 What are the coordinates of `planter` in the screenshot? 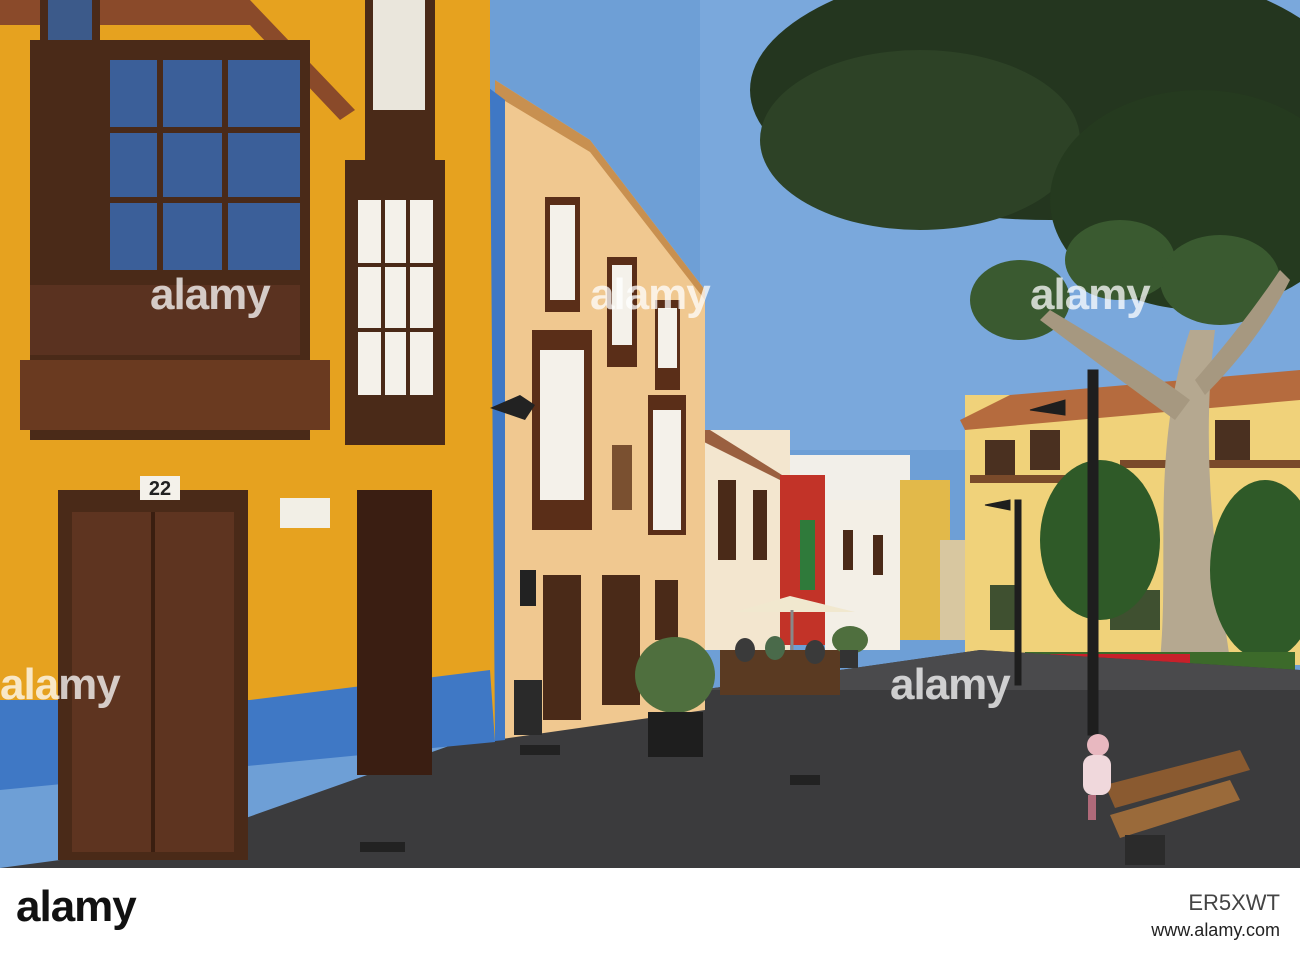 It's located at (675, 734).